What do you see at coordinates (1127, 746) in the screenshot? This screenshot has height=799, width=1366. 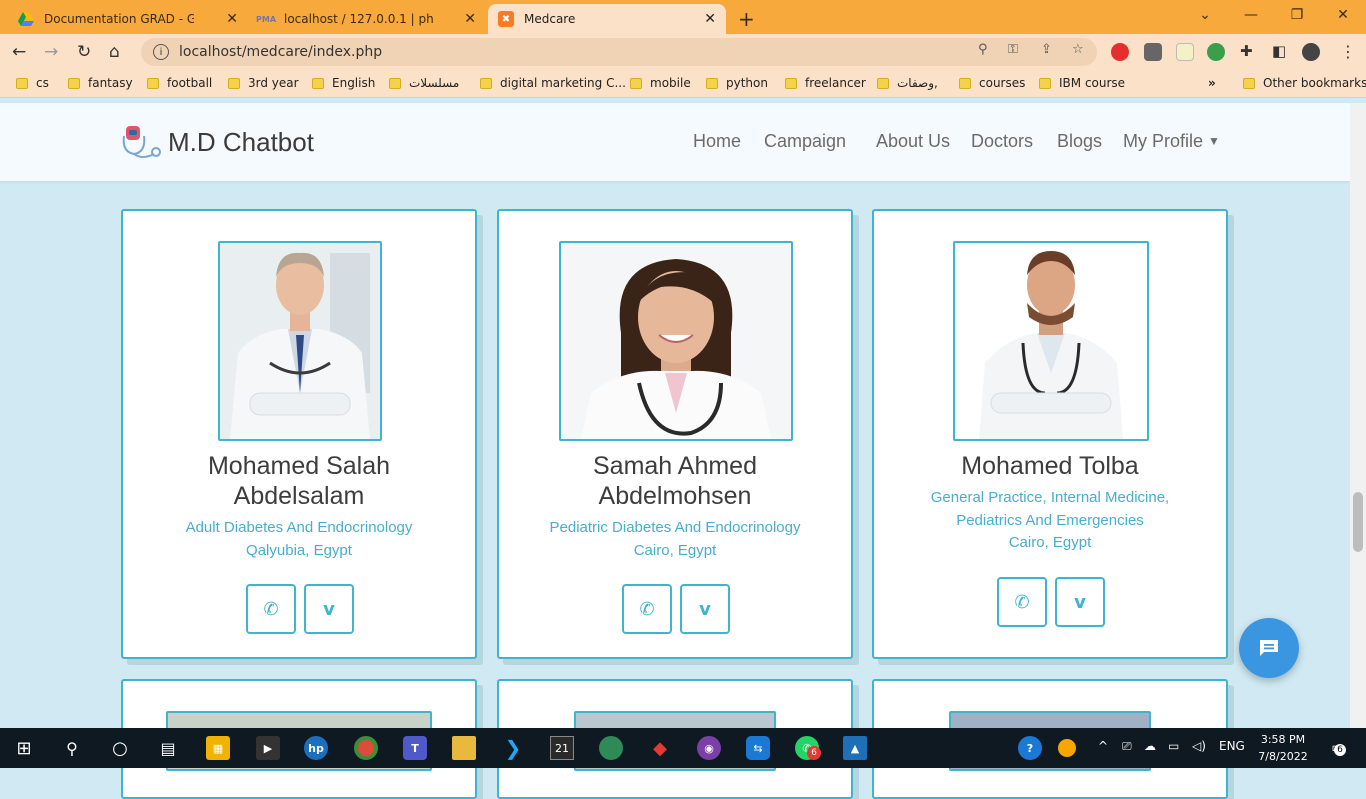 I see `tray-meet-icon: ⎚` at bounding box center [1127, 746].